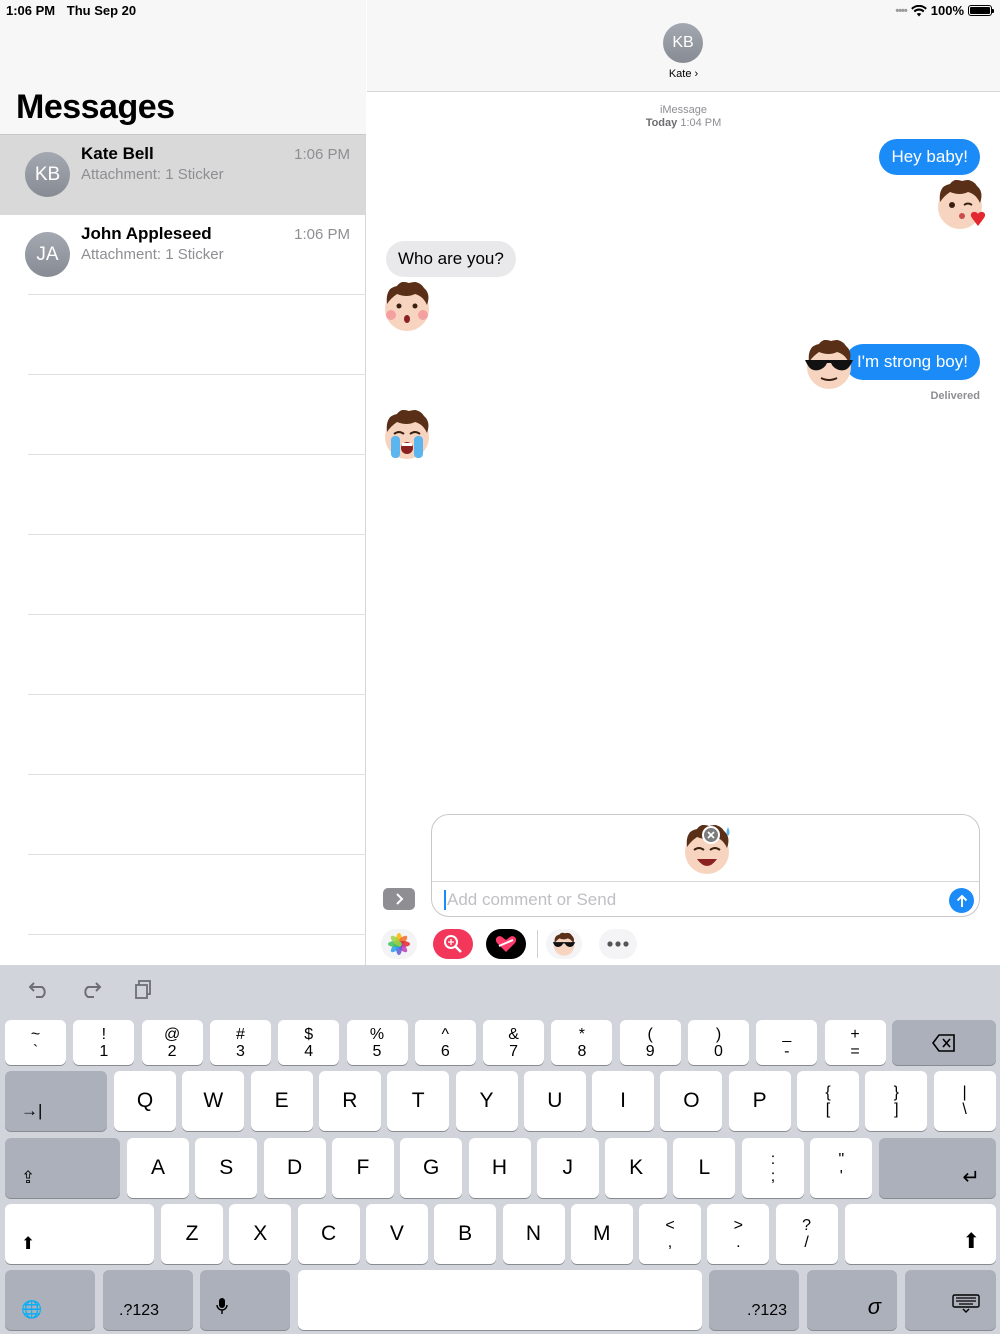 The width and height of the screenshot is (1000, 1334). What do you see at coordinates (281, 1101) in the screenshot?
I see `letter-key-e: E` at bounding box center [281, 1101].